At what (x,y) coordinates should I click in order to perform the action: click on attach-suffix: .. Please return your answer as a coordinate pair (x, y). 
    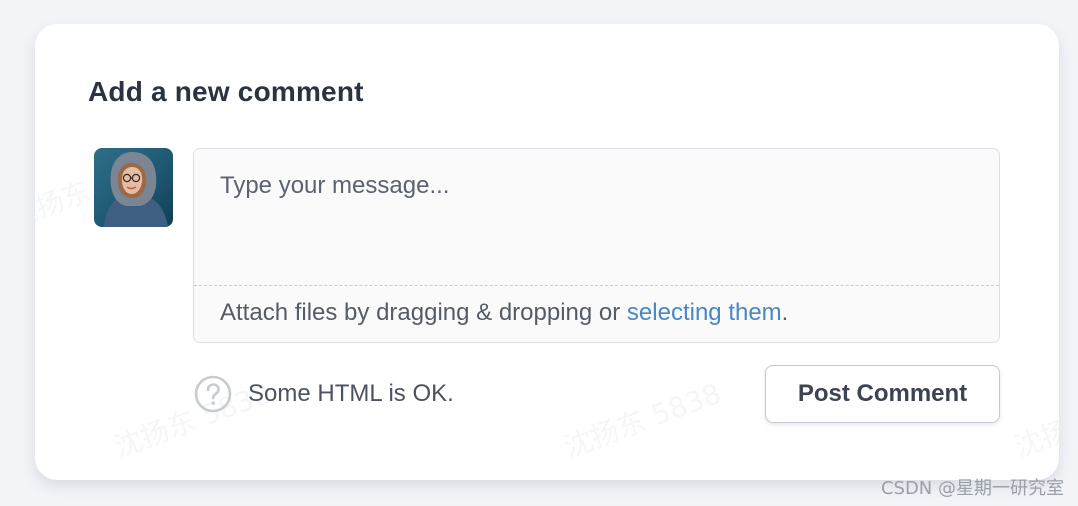
    Looking at the image, I should click on (785, 312).